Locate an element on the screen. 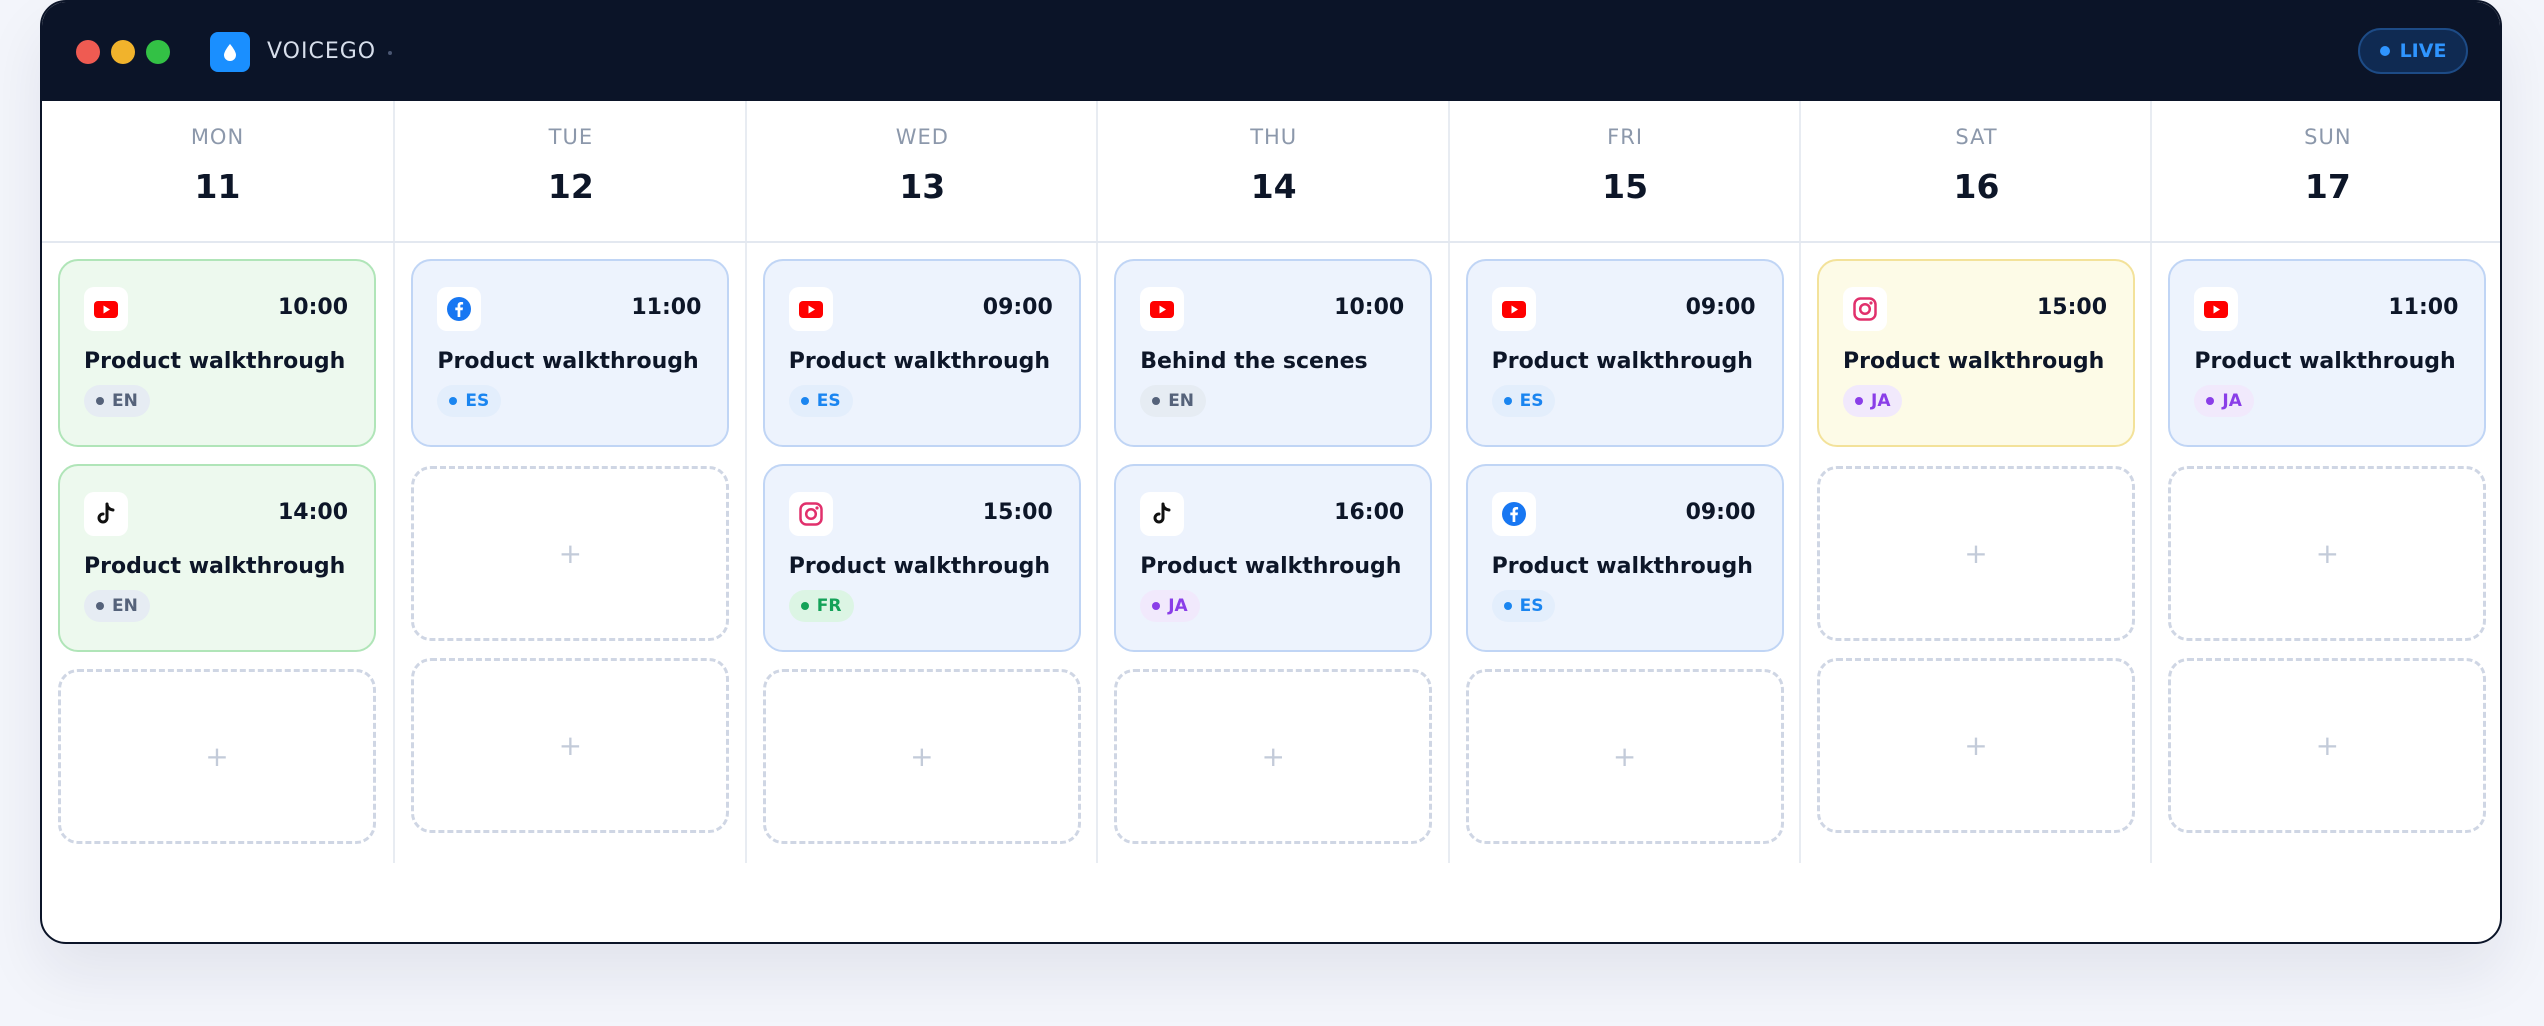 This screenshot has width=2544, height=1026. day-column-sun: SUN 17 11:00 Product walkthrough JA + + is located at coordinates (2325, 482).